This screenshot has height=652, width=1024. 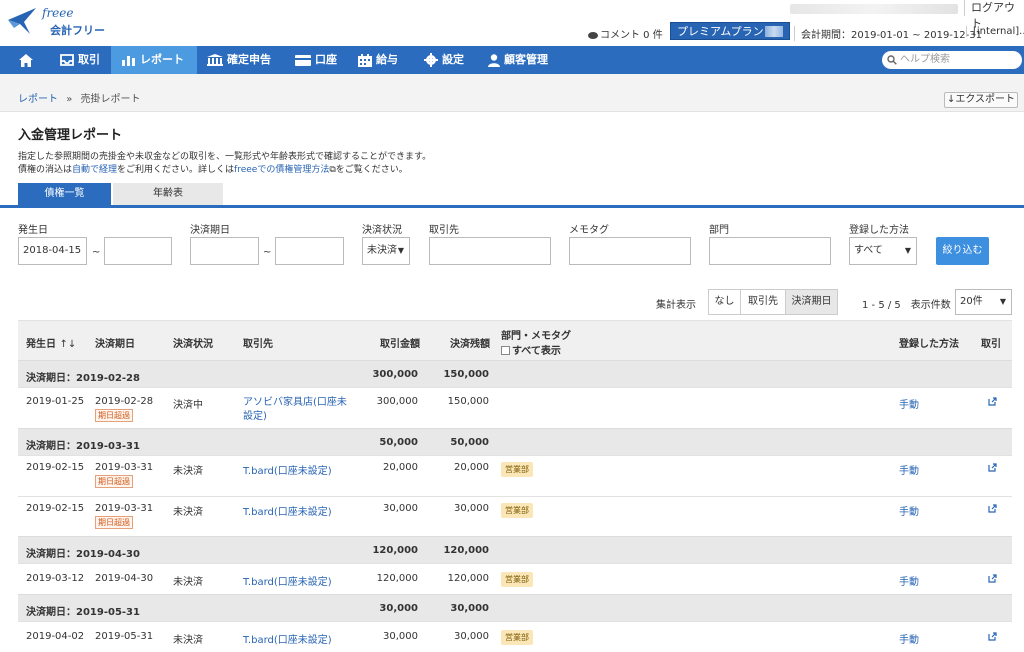 What do you see at coordinates (494, 60) in the screenshot?
I see `user-icon` at bounding box center [494, 60].